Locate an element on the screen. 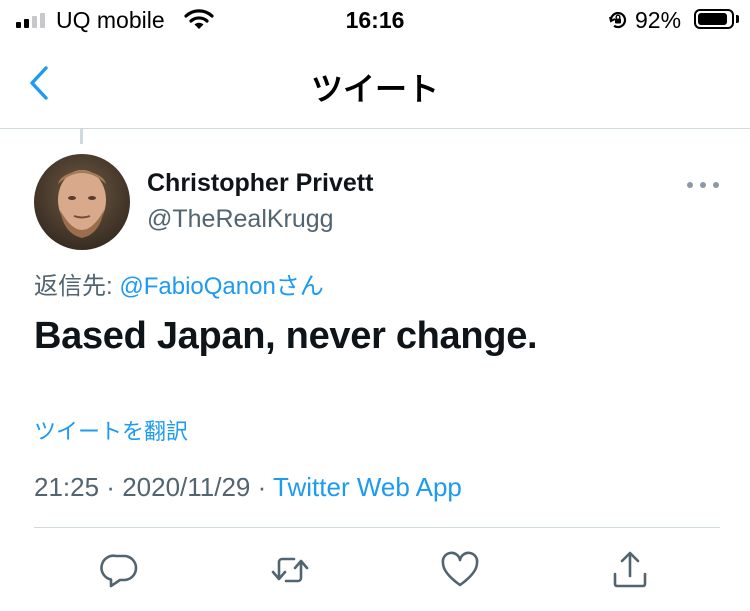 This screenshot has height=611, width=750. reply-mention-link: @FabioQanonさん is located at coordinates (221, 286).